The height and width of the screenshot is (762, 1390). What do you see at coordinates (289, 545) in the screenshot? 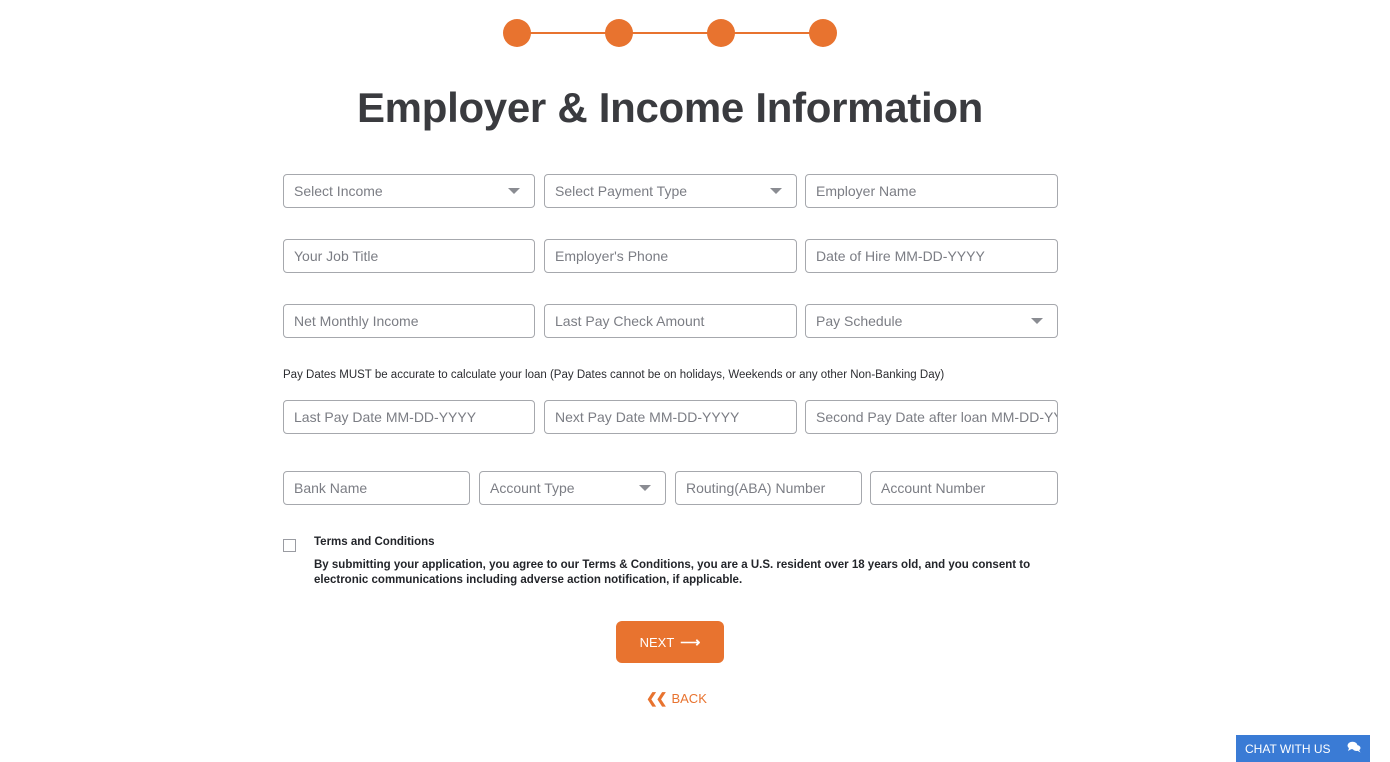
I see `terms-checkbox` at bounding box center [289, 545].